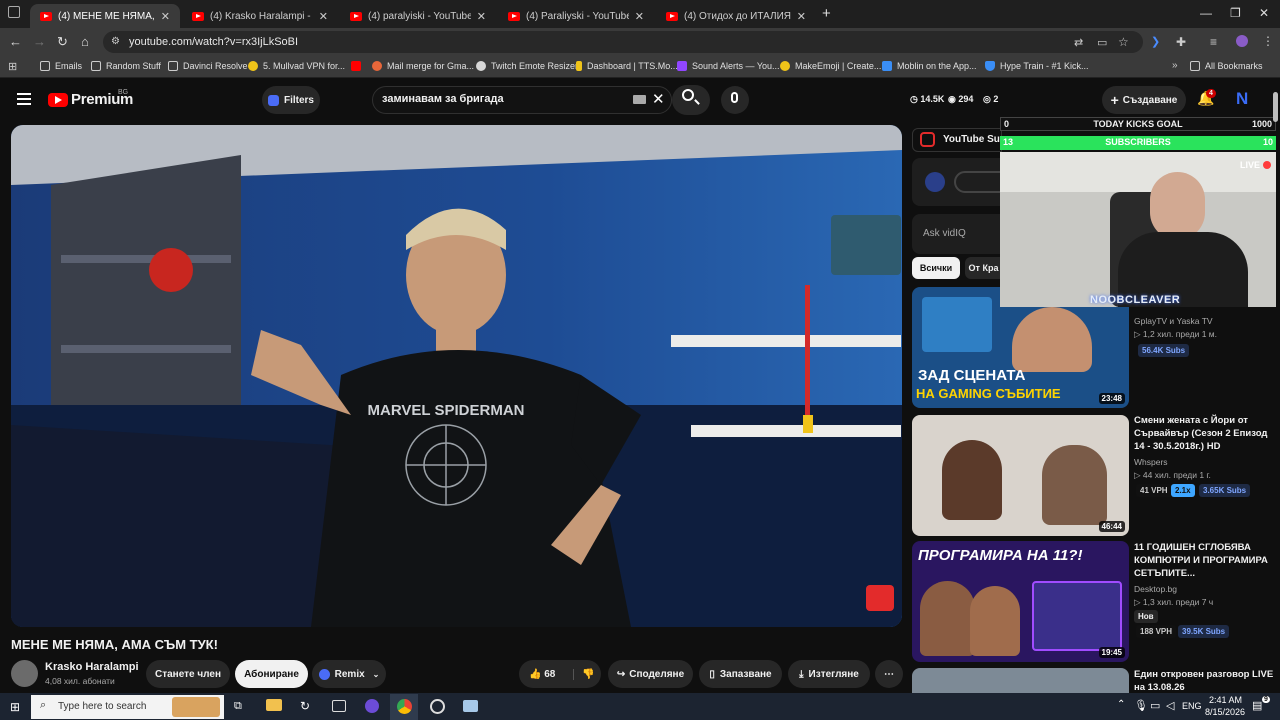  Describe the element at coordinates (437, 706) in the screenshot. I see `obs-icon` at that location.